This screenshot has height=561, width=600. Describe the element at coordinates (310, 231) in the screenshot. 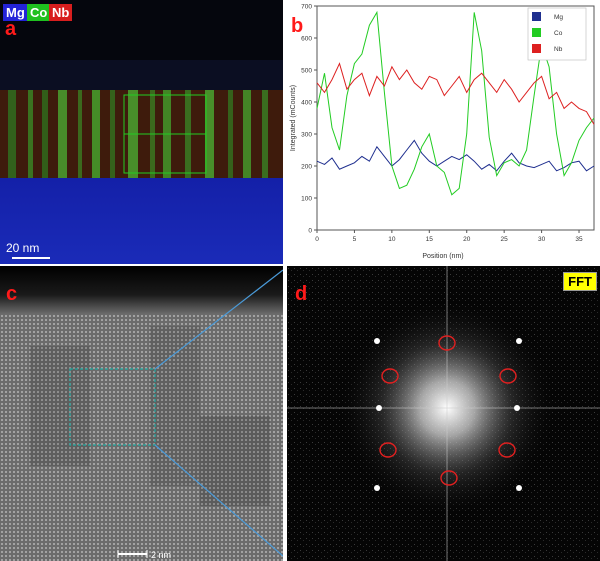

I see `y-tick-label: 0` at that location.